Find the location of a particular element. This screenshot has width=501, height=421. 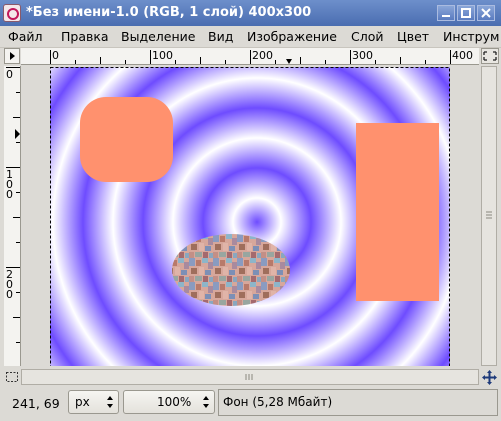

maximize-icon is located at coordinates (466, 13).